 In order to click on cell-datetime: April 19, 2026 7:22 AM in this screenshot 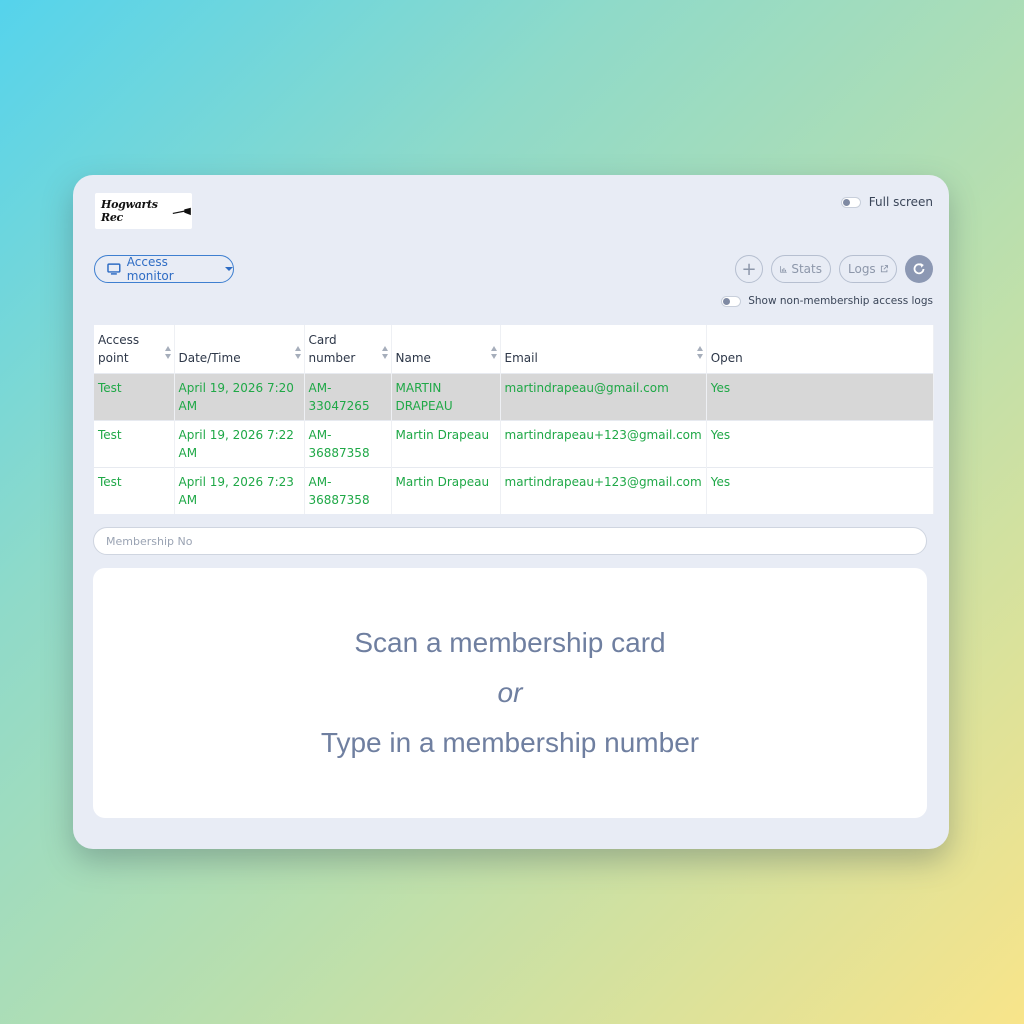, I will do `click(239, 444)`.